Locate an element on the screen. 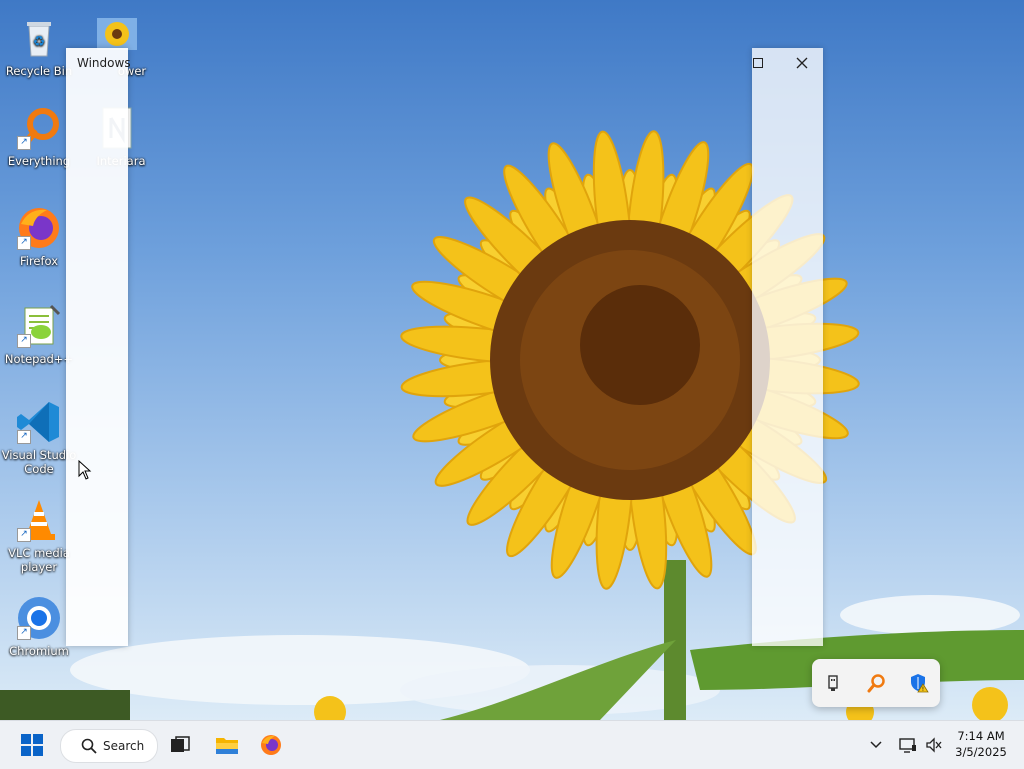 Image resolution: width=1024 pixels, height=769 pixels. recycle-bin-icon: ♻ is located at coordinates (39, 38).